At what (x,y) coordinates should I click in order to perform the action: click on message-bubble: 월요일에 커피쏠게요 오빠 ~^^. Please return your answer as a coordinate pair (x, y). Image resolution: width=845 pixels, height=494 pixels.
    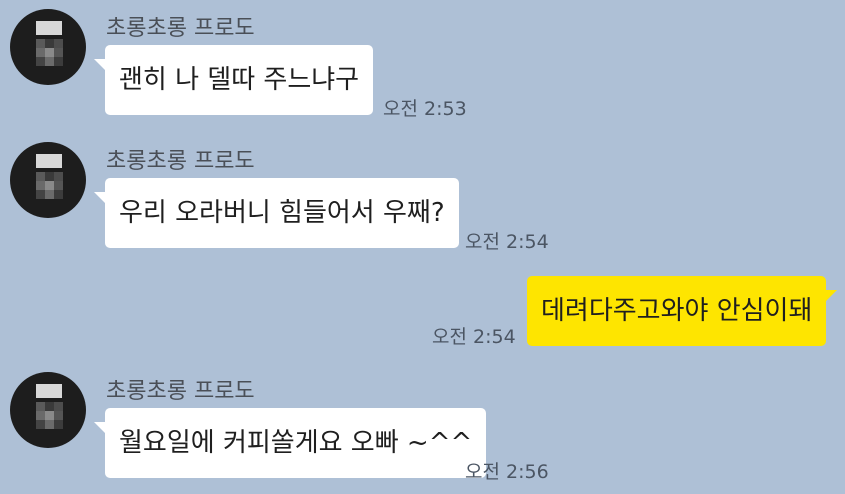
    Looking at the image, I should click on (290, 443).